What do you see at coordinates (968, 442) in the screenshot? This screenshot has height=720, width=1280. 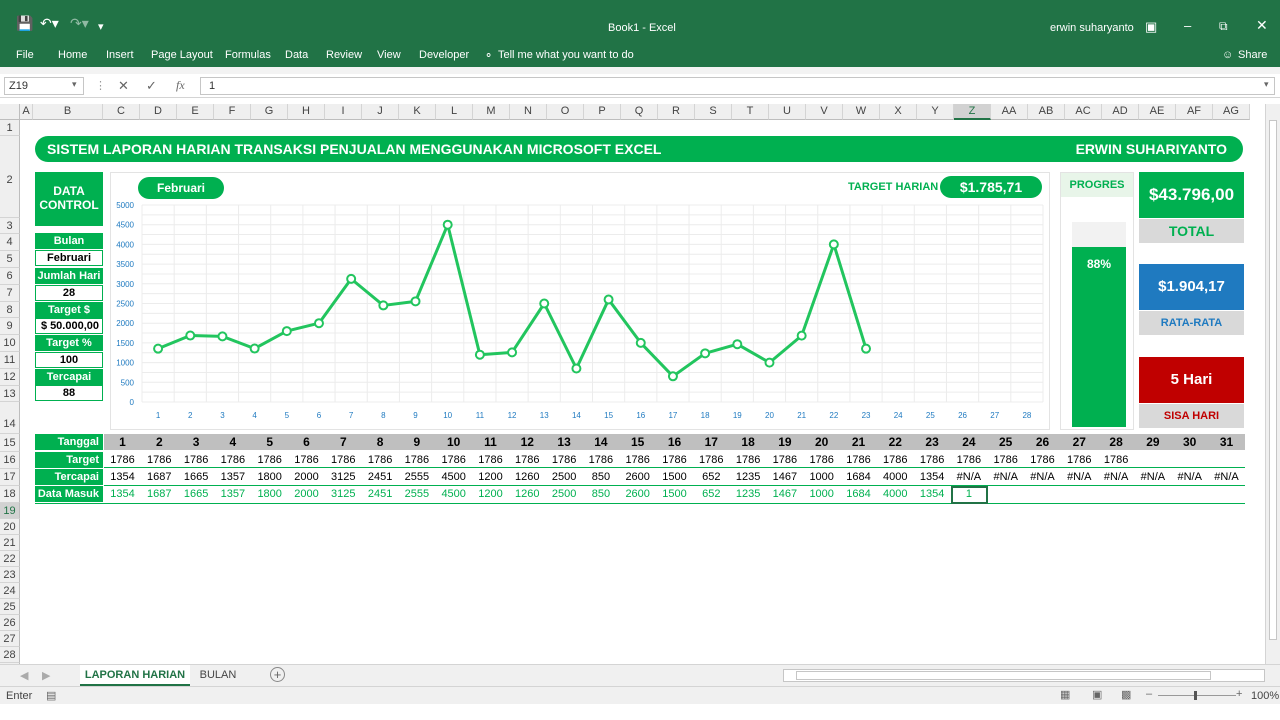 I see `table-cell-days: 24` at bounding box center [968, 442].